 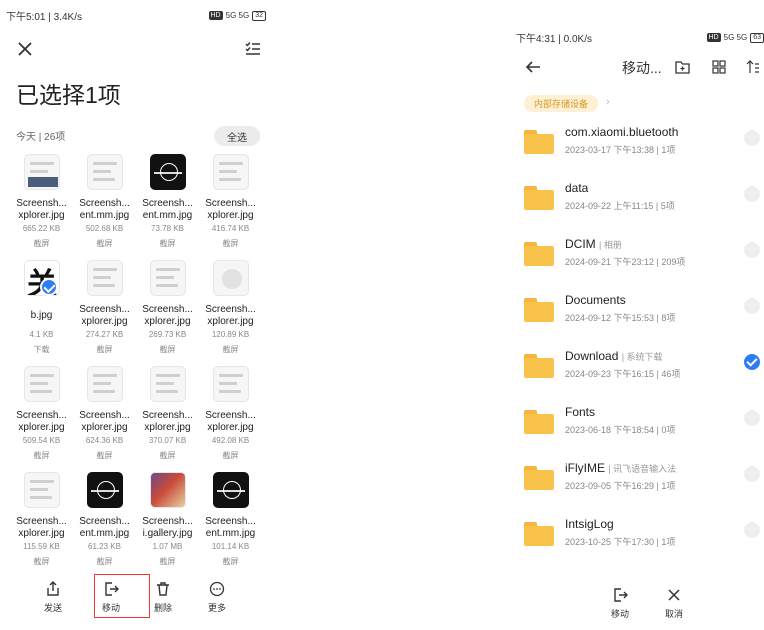 I want to click on move-button: 移动, so click(x=111, y=597).